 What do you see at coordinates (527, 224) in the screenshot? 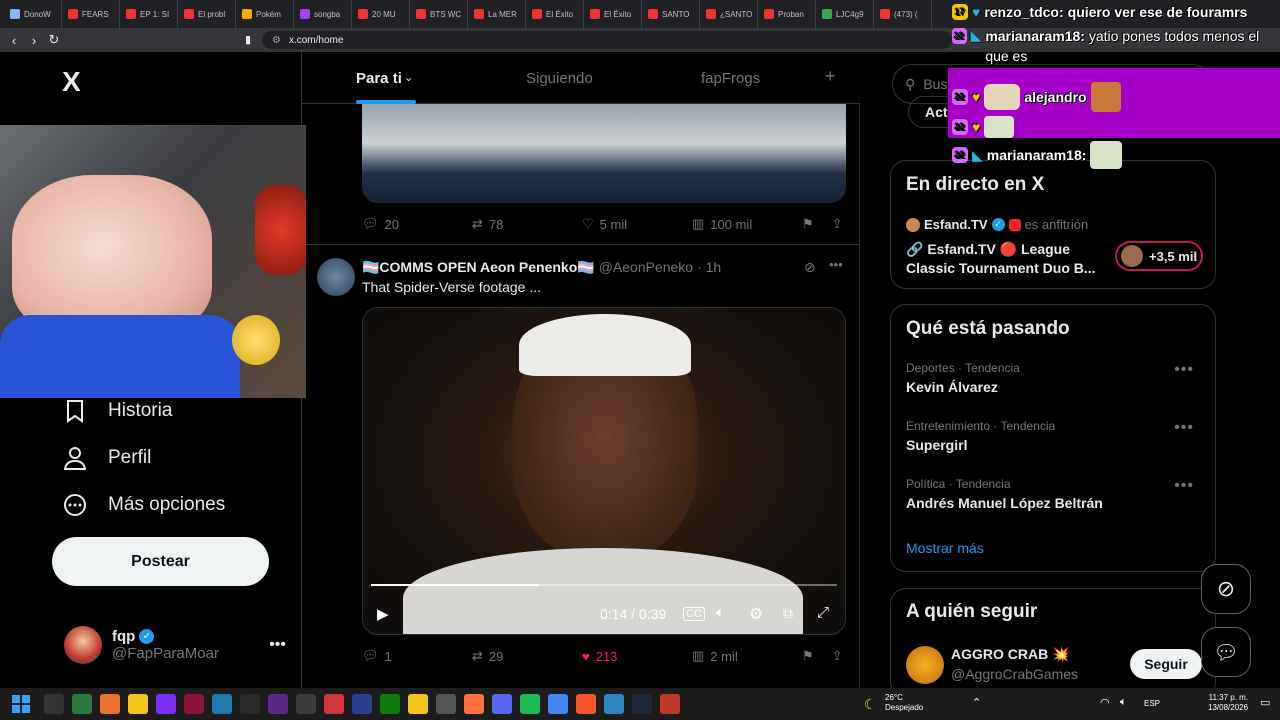
I see `repost-button: ⇄ 78` at bounding box center [527, 224].